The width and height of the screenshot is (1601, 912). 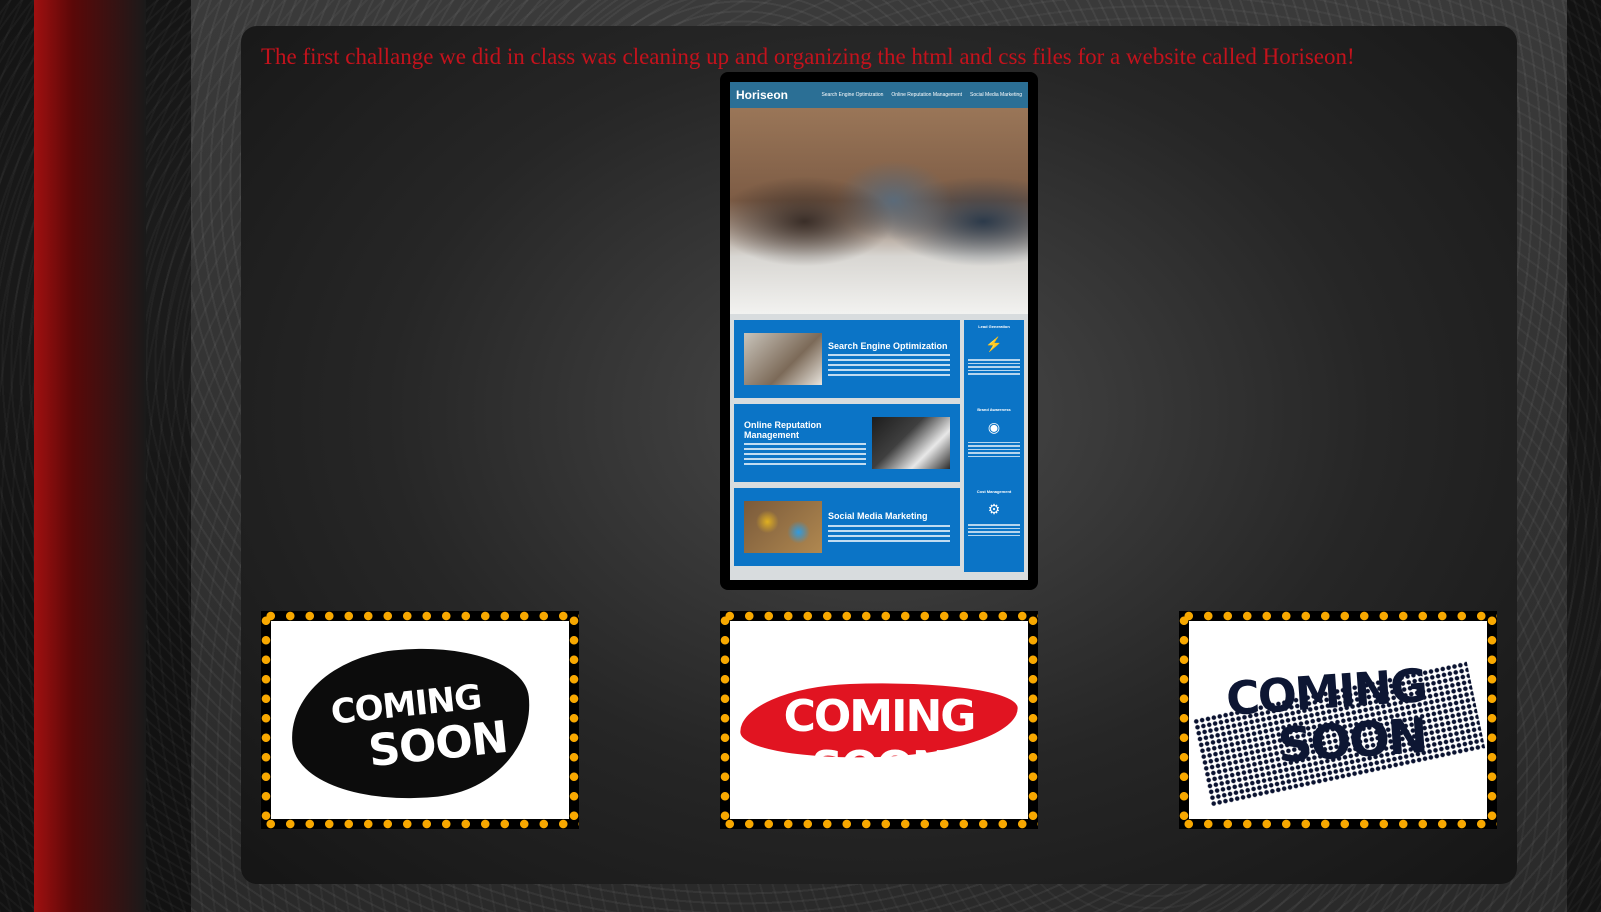 I want to click on side-accent-bar, so click(x=90, y=456).